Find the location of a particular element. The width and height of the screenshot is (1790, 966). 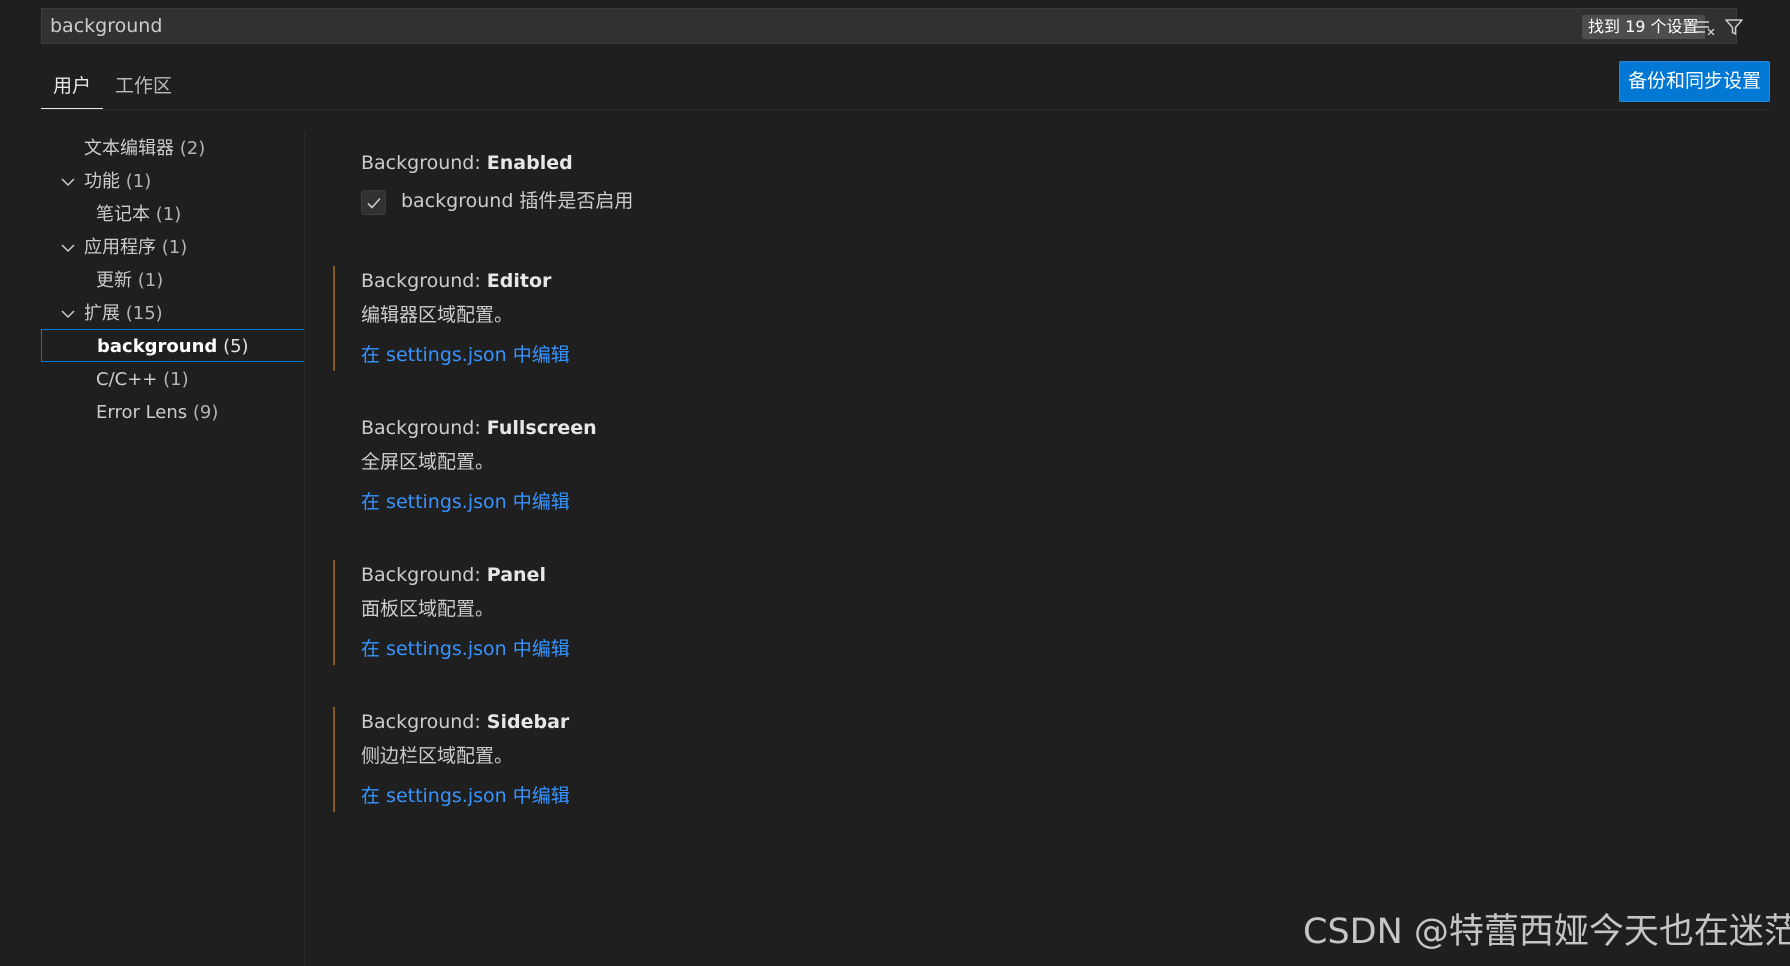

setting-title: Background: Panel is located at coordinates (453, 575).